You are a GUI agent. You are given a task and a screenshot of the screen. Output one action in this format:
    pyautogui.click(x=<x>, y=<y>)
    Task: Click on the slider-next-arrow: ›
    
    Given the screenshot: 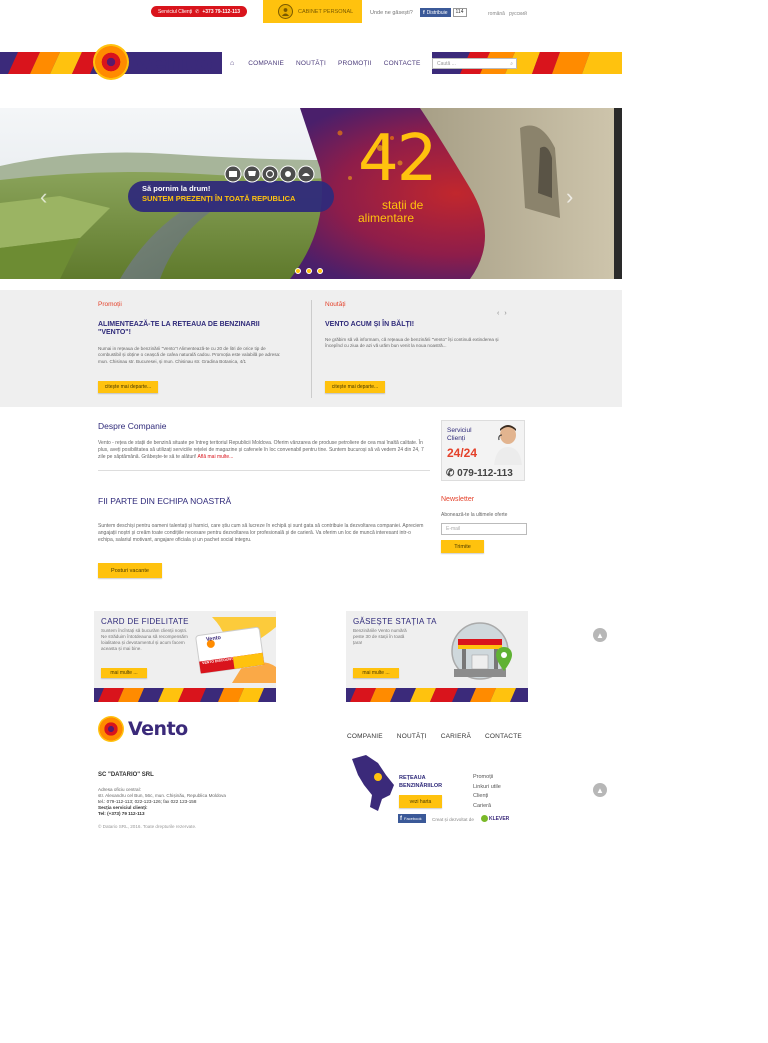 What is the action you would take?
    pyautogui.click(x=569, y=197)
    